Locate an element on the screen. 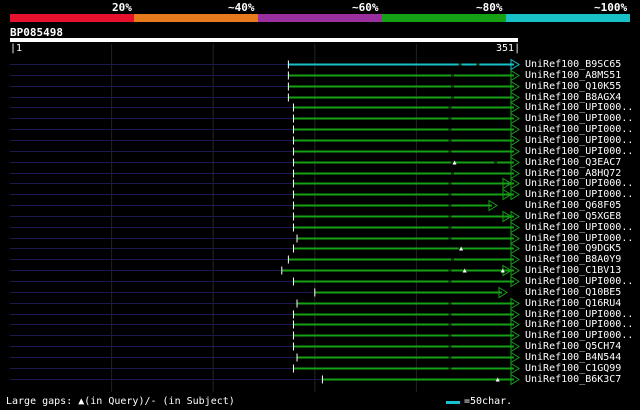  hit-label: UniRef100_A8MS51 is located at coordinates (573, 75).